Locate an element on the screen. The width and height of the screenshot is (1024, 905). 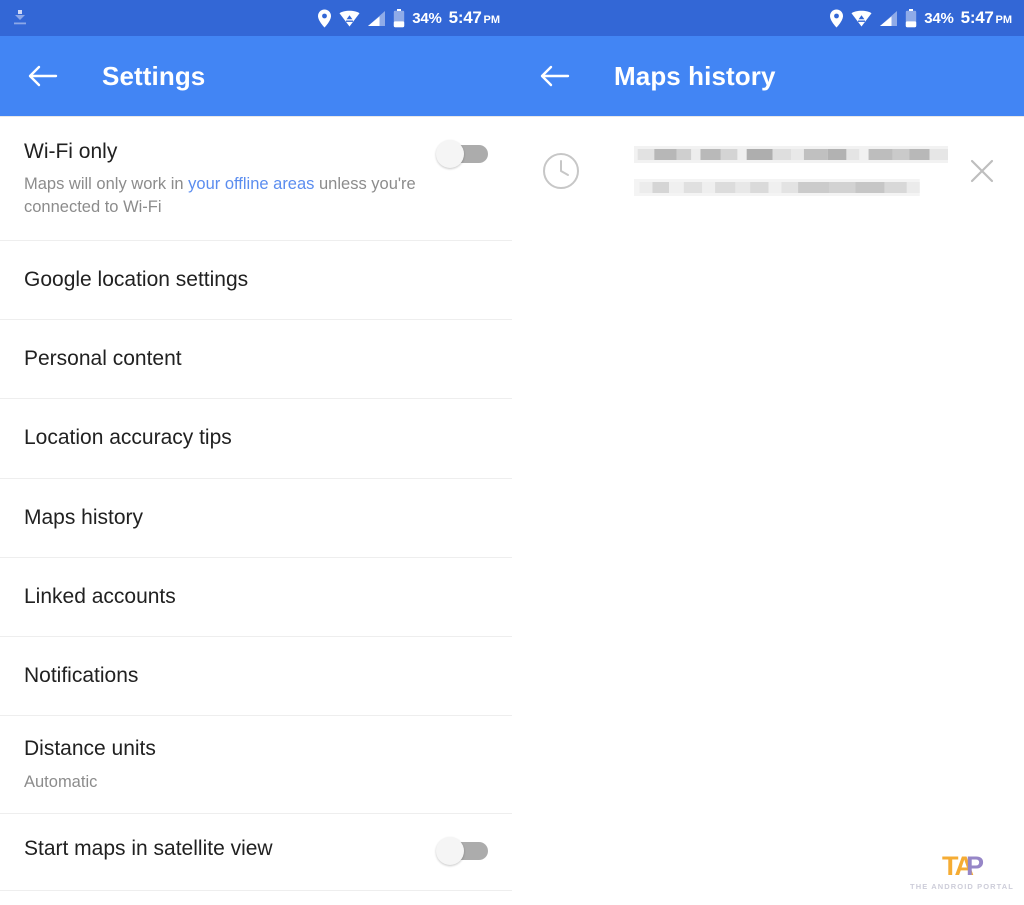
watermark-logo-p: P is located at coordinates (975, 866).